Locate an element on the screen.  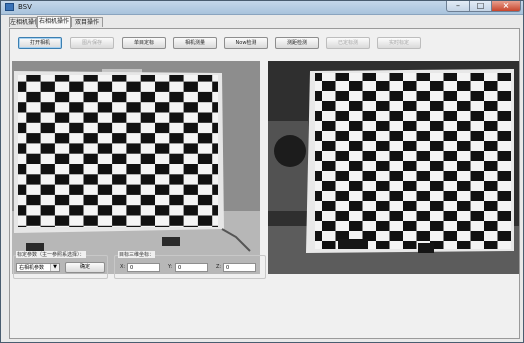
title-bar: BSV – □ × is located at coordinates (262, 8).